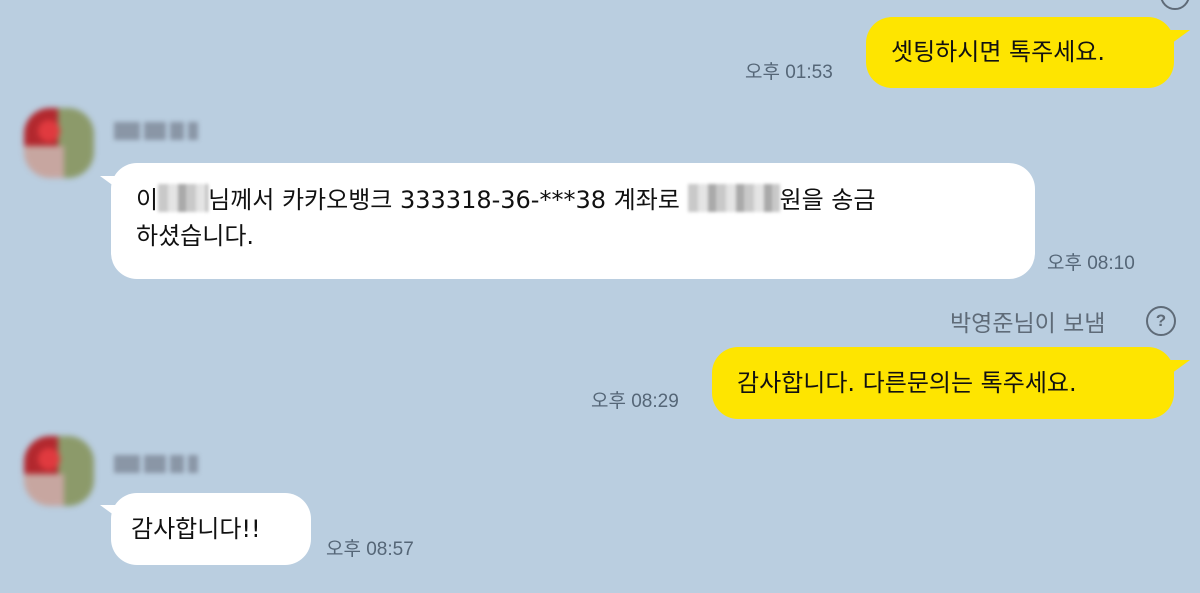 The image size is (1200, 593). What do you see at coordinates (196, 529) in the screenshot?
I see `message-text: 감사합니다!!` at bounding box center [196, 529].